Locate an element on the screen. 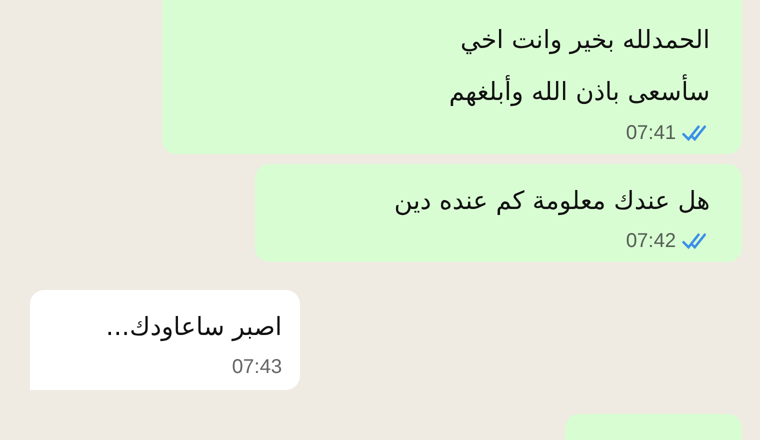 This screenshot has width=760, height=440. message-text: الحمدلله بخير وانت اخي is located at coordinates (584, 40).